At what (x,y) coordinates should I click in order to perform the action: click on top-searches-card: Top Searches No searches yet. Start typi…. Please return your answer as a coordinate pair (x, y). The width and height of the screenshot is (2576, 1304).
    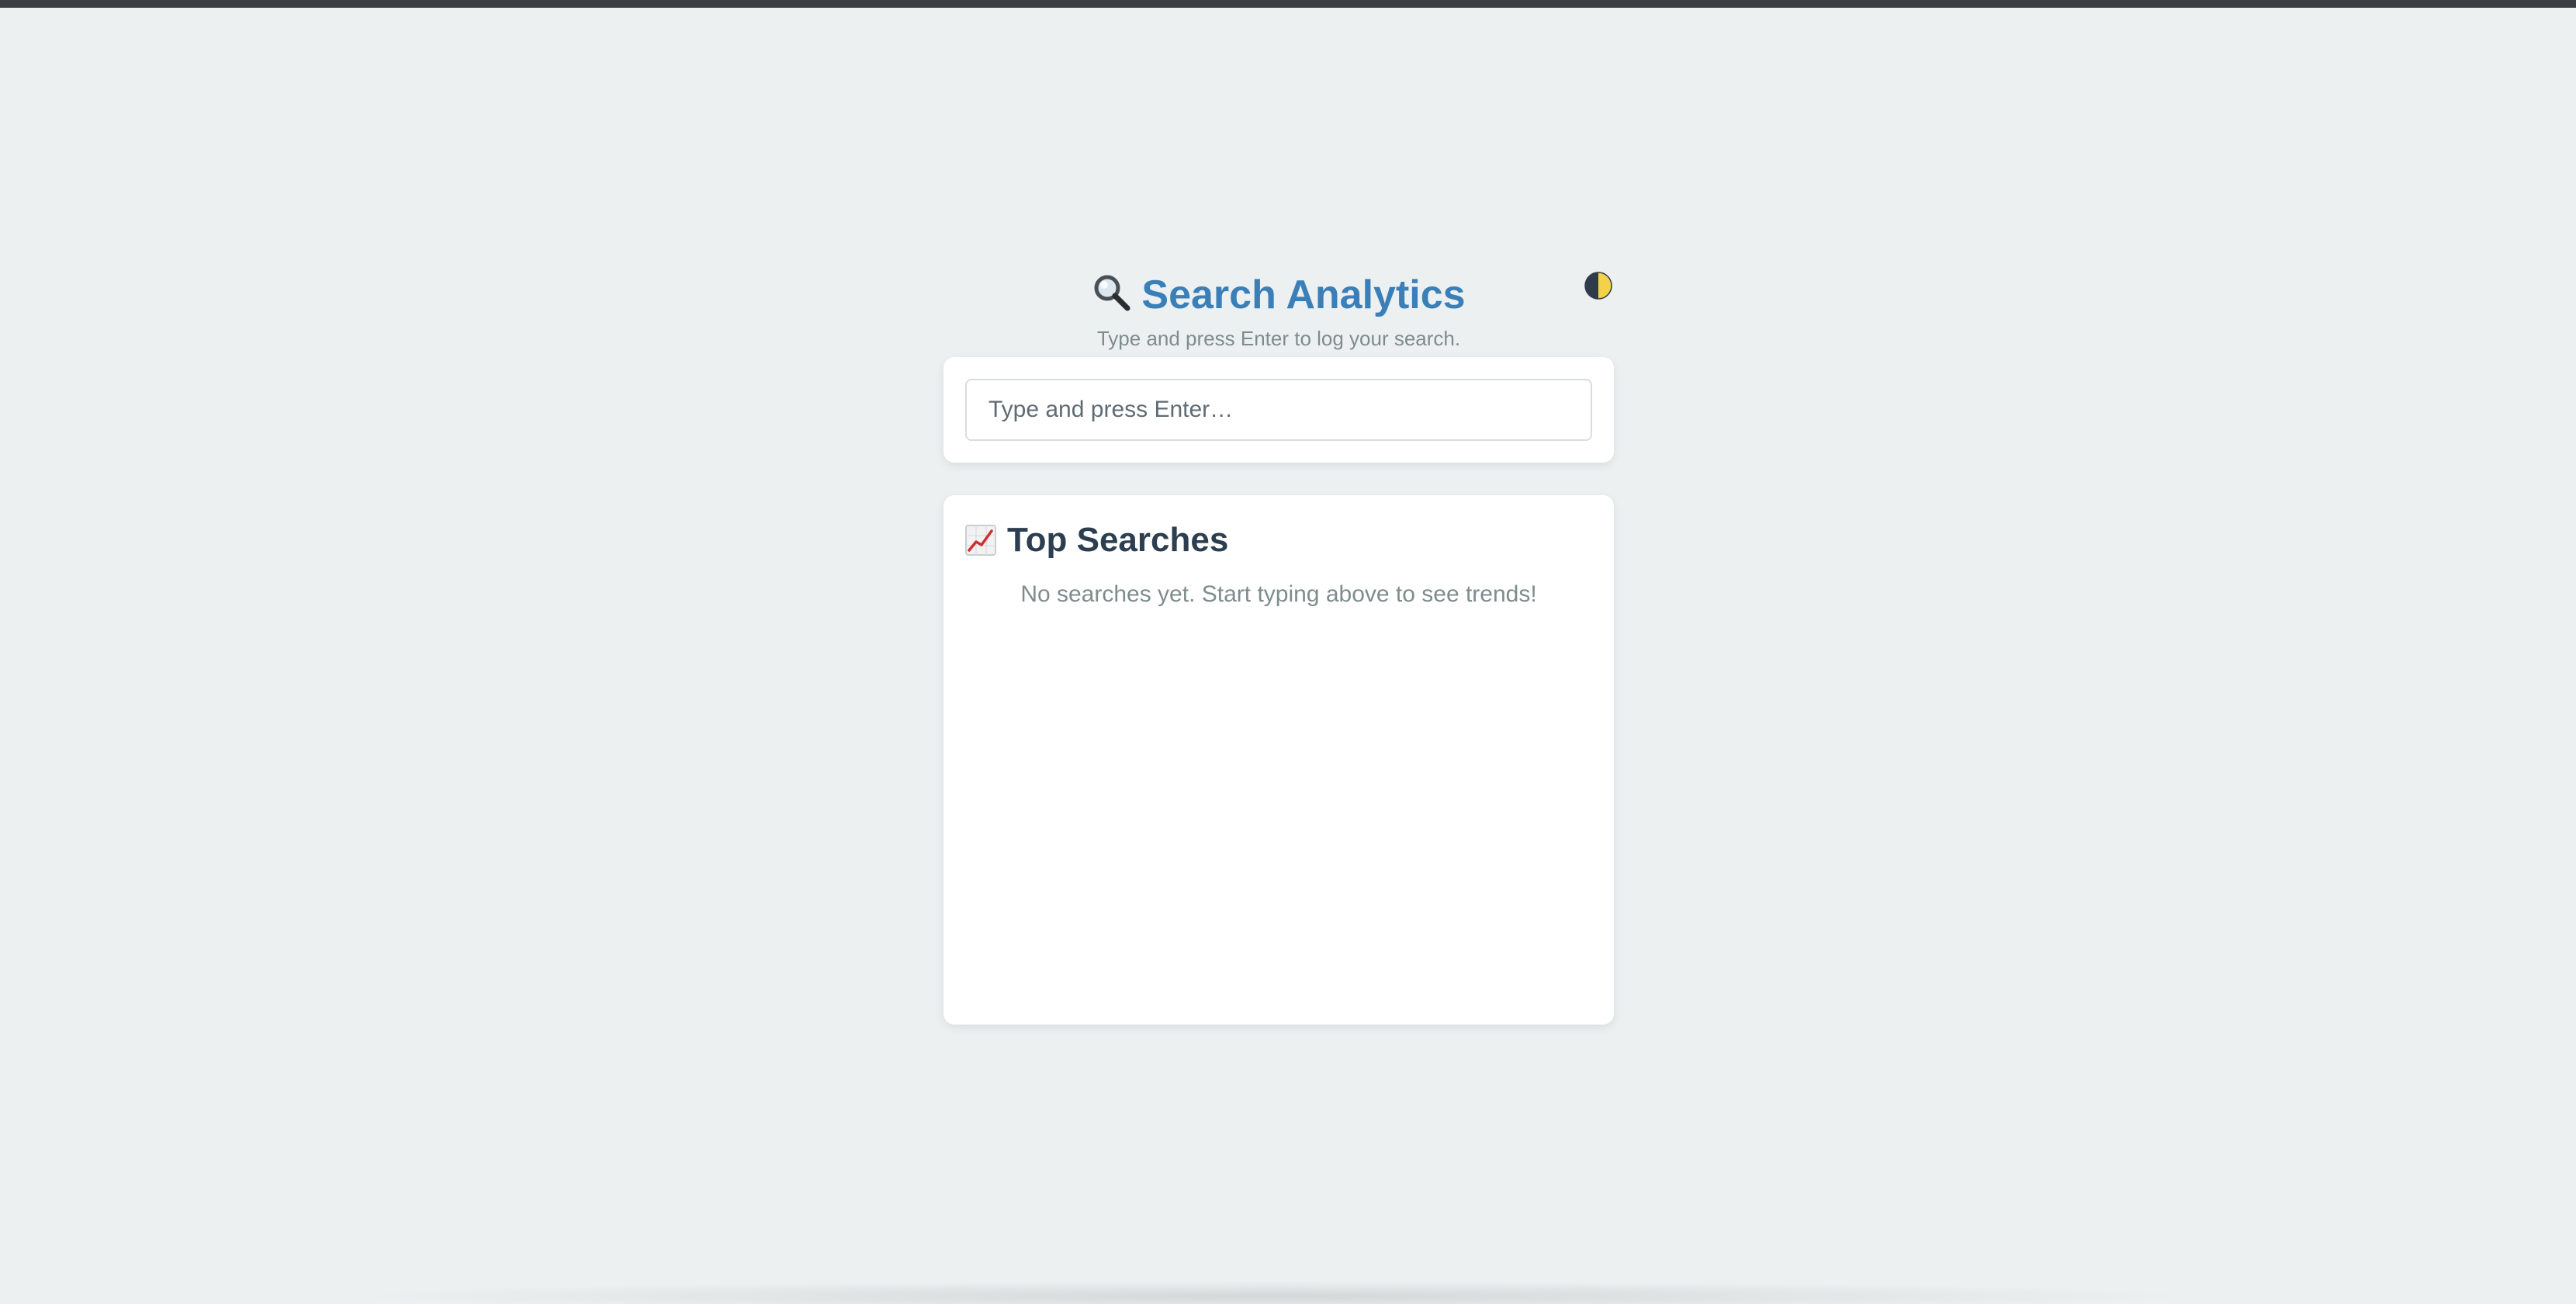
    Looking at the image, I should click on (1278, 760).